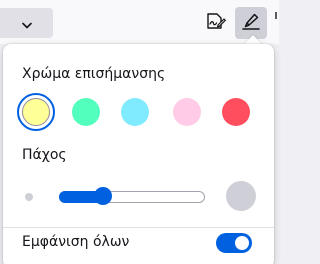 The width and height of the screenshot is (320, 264). I want to click on color-swatch-blue, so click(135, 112).